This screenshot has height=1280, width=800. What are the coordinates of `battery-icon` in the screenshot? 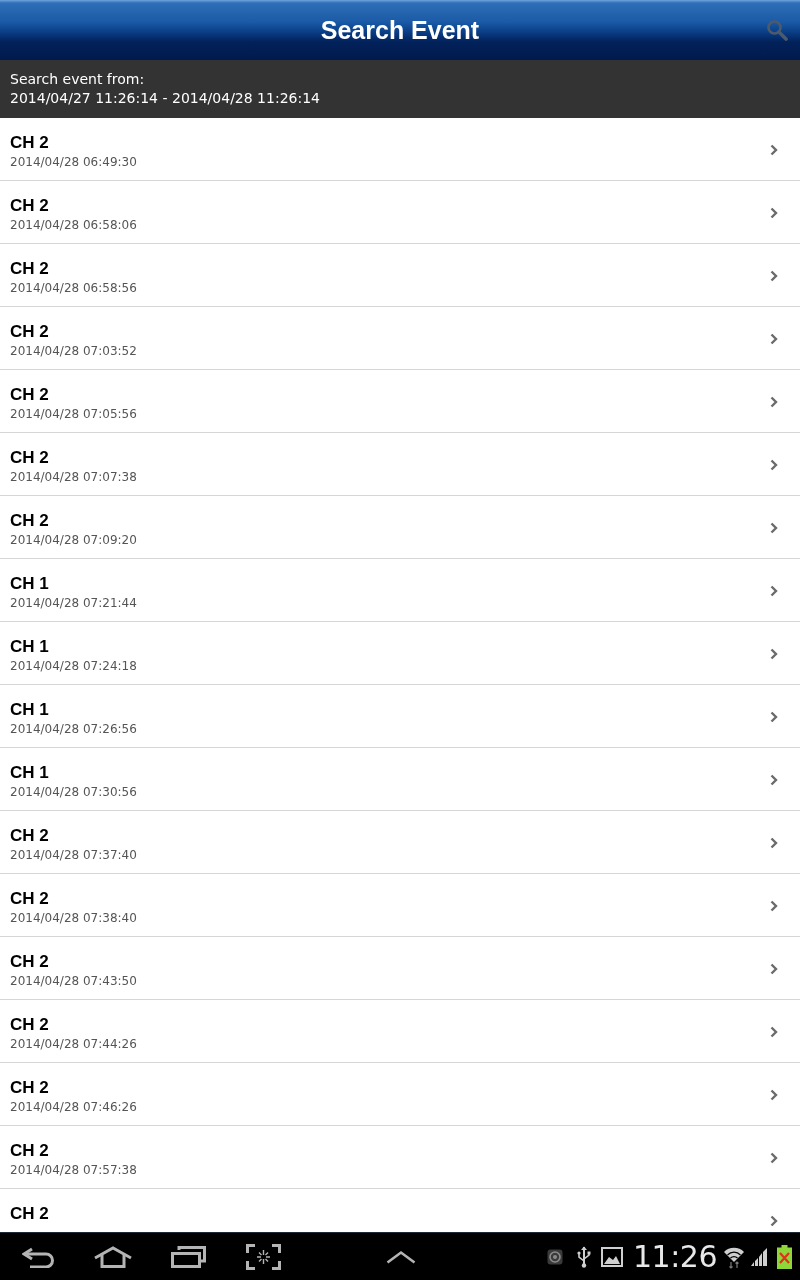 It's located at (784, 1256).